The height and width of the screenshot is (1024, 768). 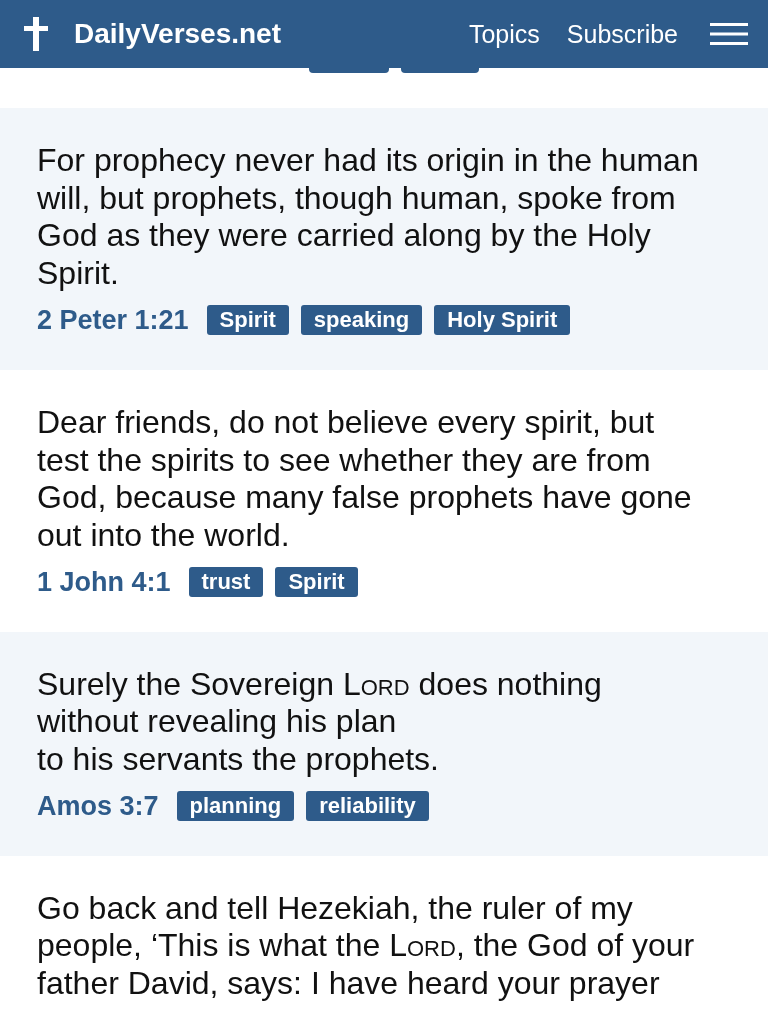 I want to click on verse-text: For prophecy never had its origin in the human will, but prophets, though human, spoke from God as they were carried along by the Holy Spirit., so click(x=368, y=217).